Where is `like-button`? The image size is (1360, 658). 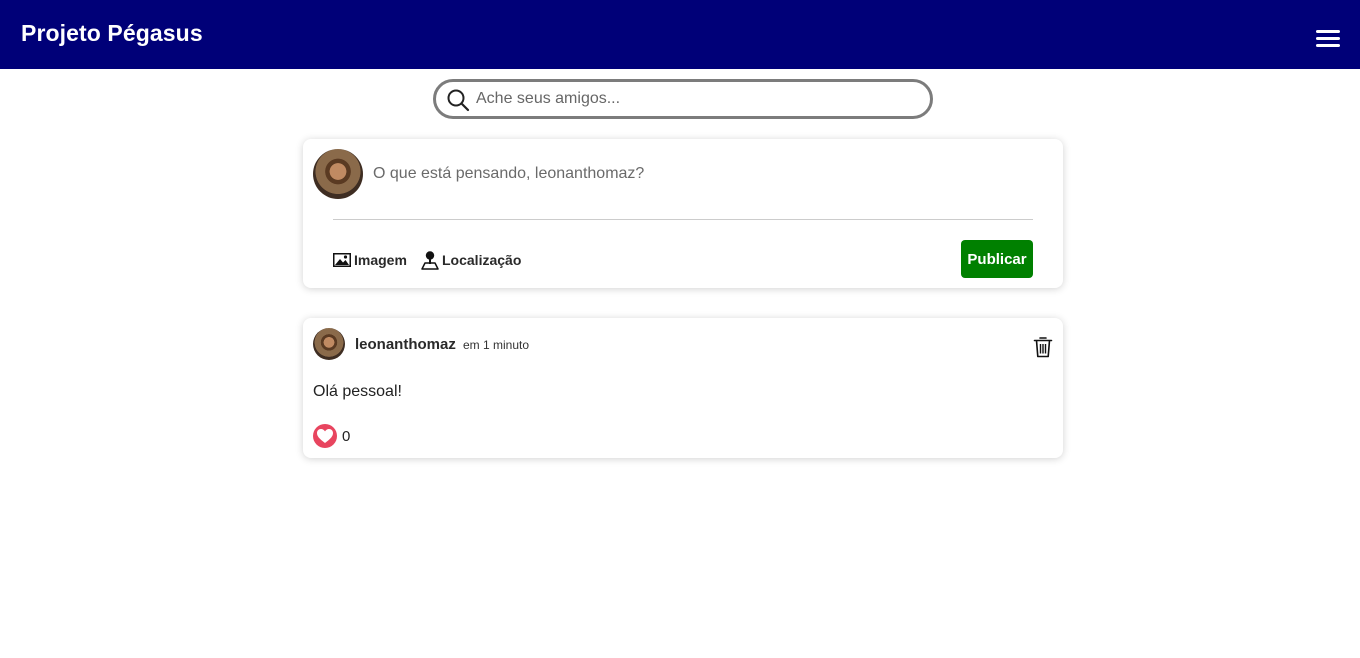 like-button is located at coordinates (325, 436).